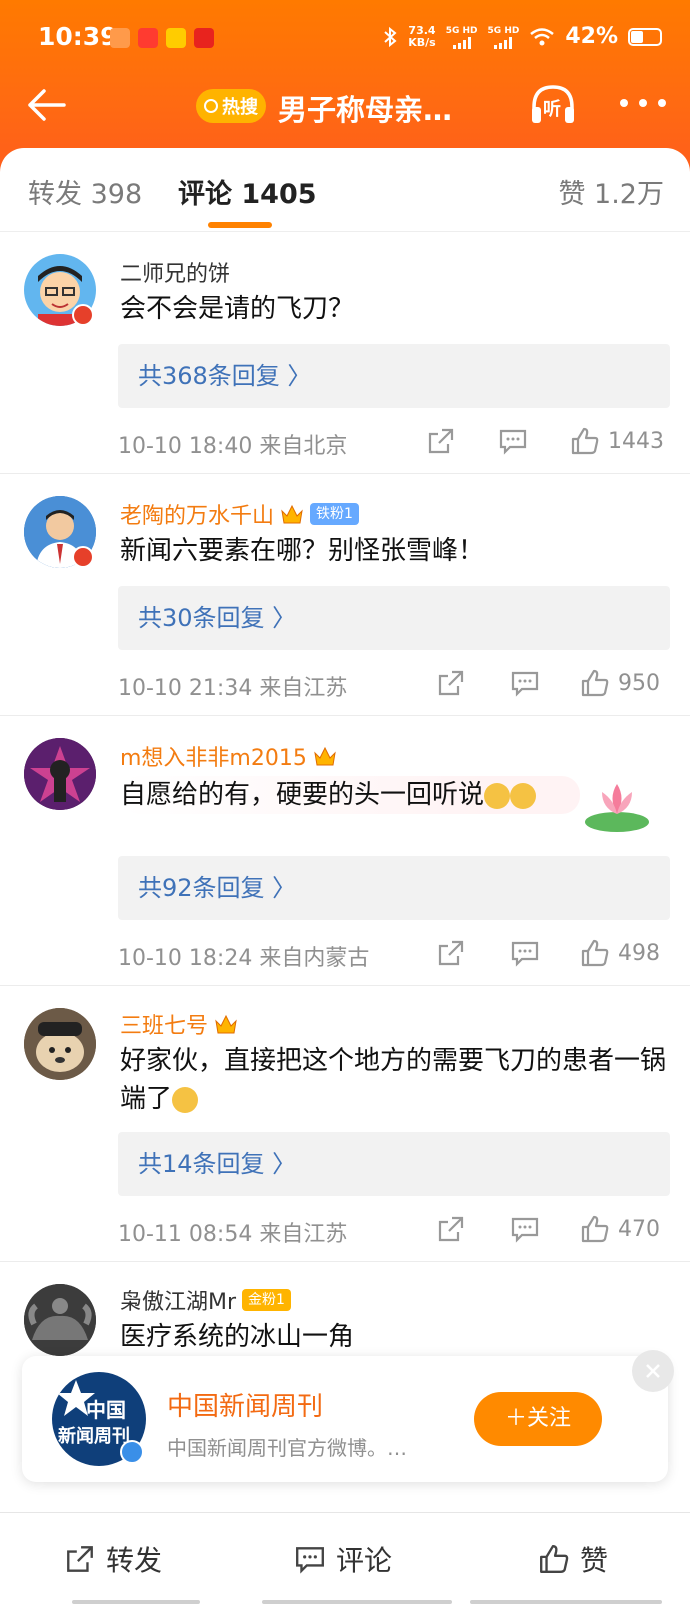 The image size is (690, 1610). Describe the element at coordinates (390, 36) in the screenshot. I see `bluetooth-icon` at that location.